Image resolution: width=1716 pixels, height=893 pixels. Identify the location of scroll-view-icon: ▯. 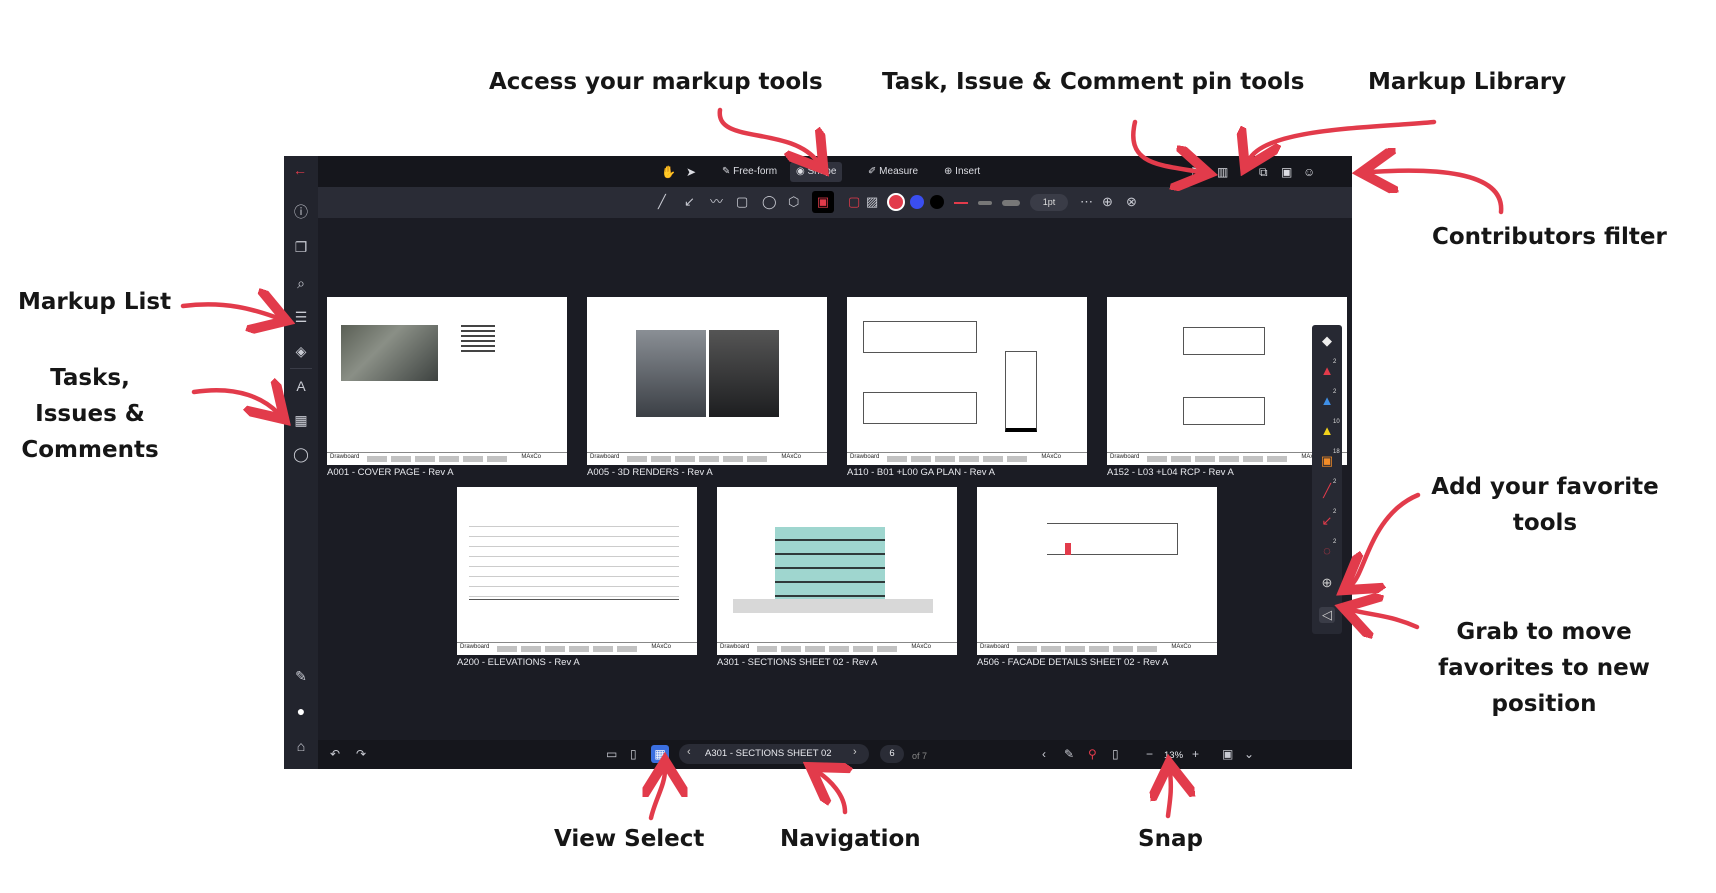
(633, 754).